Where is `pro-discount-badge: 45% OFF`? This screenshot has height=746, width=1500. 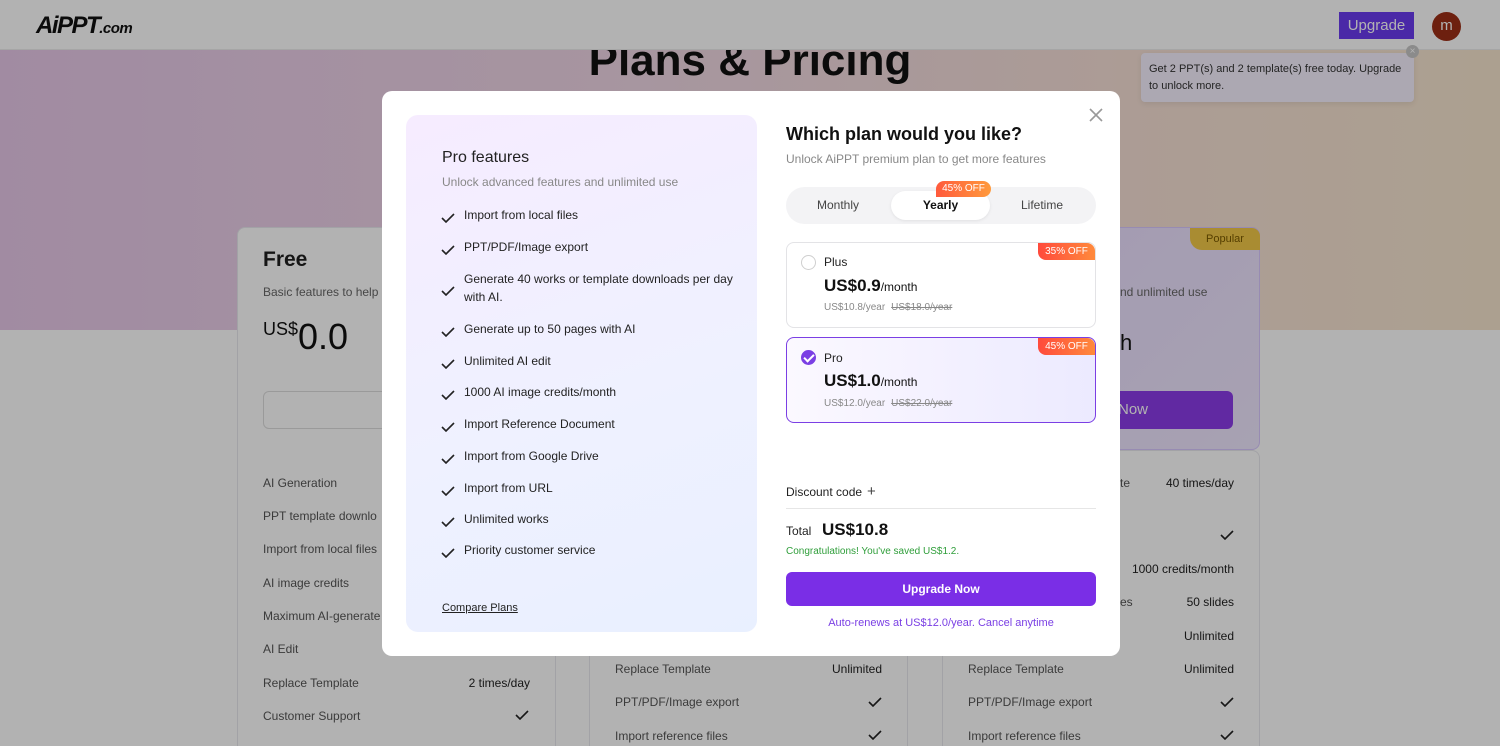 pro-discount-badge: 45% OFF is located at coordinates (1066, 346).